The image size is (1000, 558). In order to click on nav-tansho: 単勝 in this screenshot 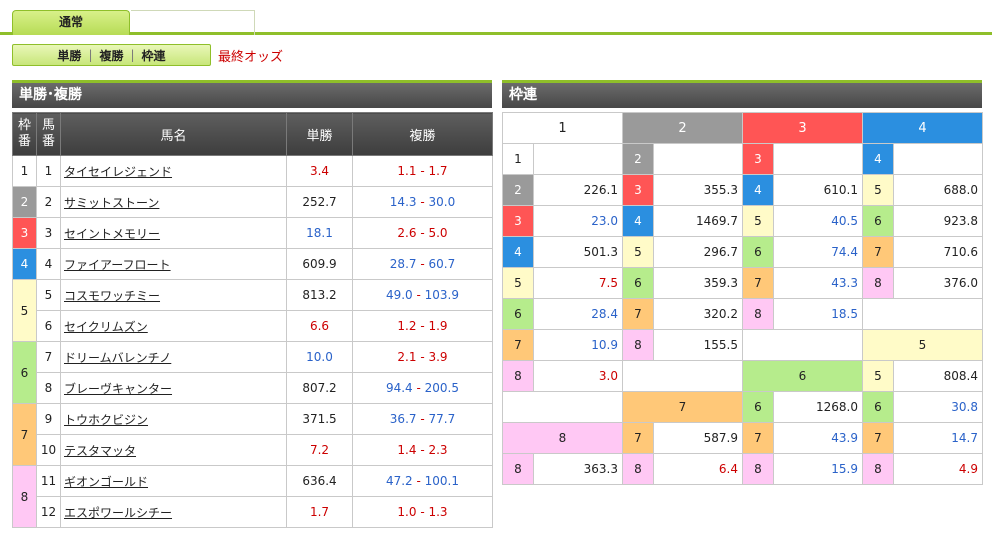, I will do `click(69, 55)`.